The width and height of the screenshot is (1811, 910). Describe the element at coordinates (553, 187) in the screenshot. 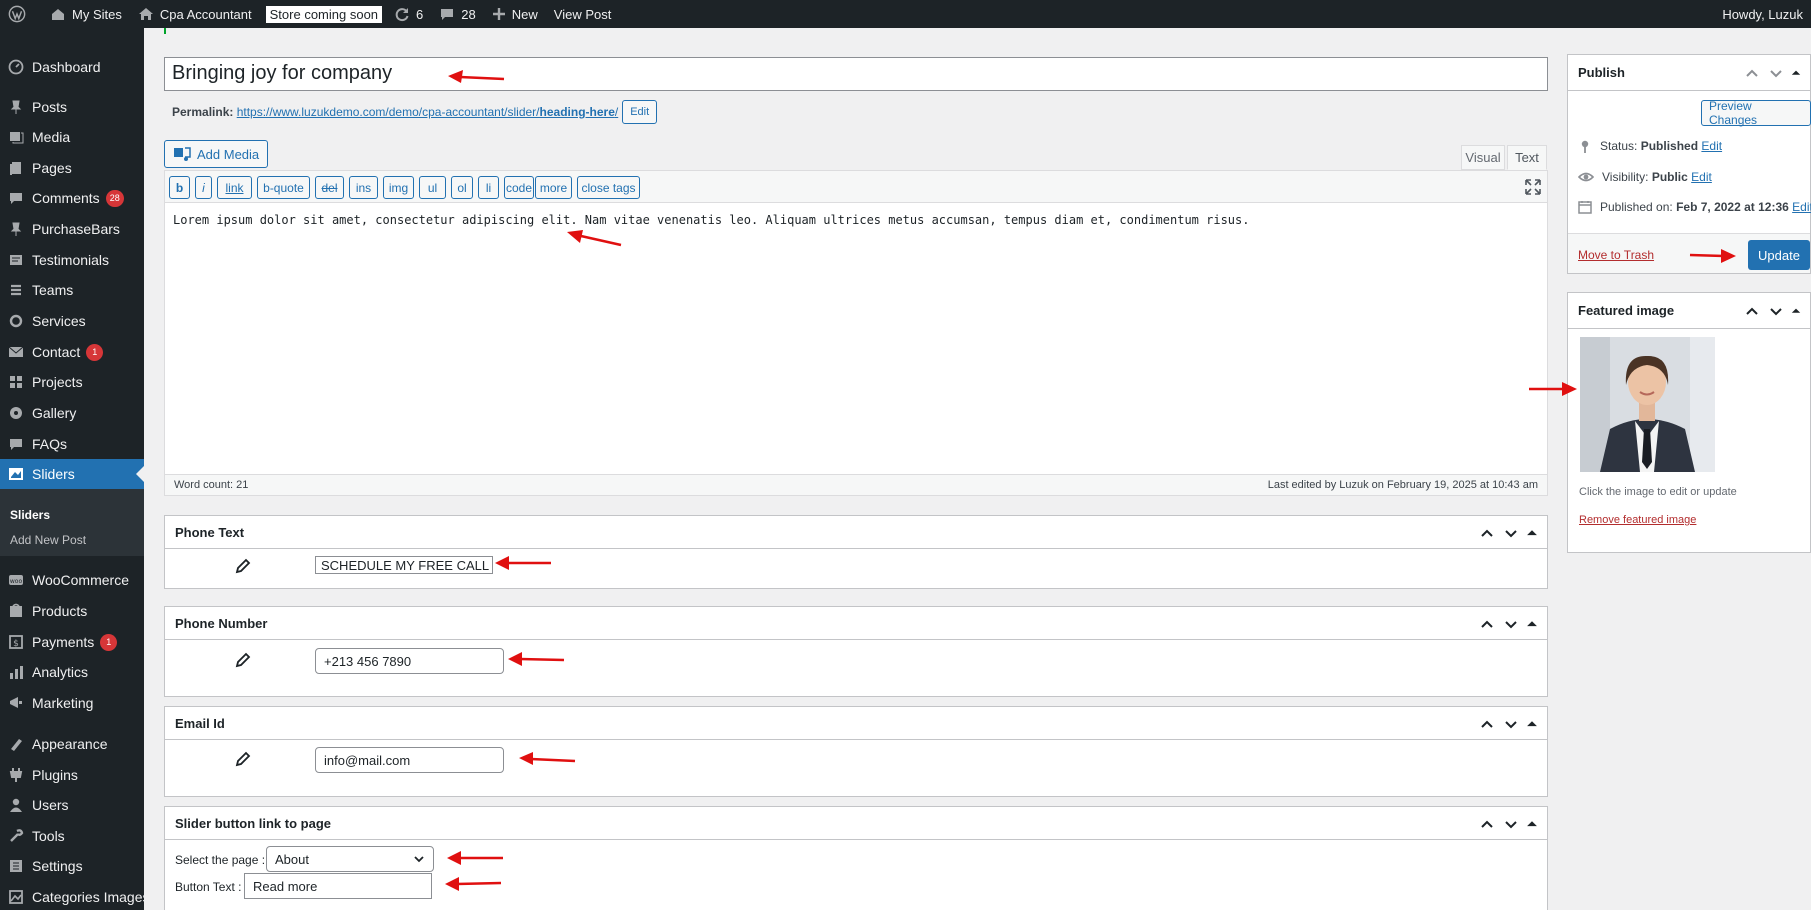

I see `quicktag-more-button: more` at that location.